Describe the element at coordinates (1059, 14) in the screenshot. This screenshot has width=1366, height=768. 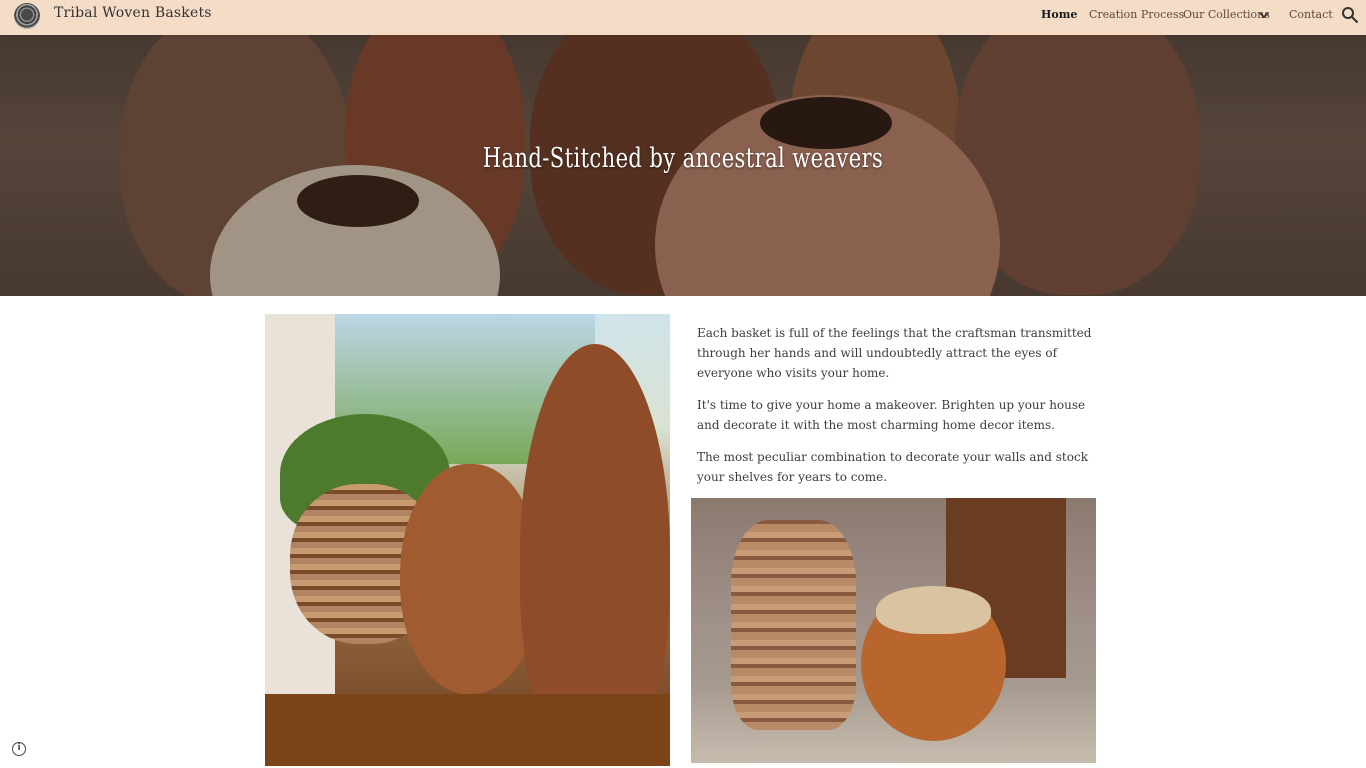
I see `nav-home: Home` at that location.